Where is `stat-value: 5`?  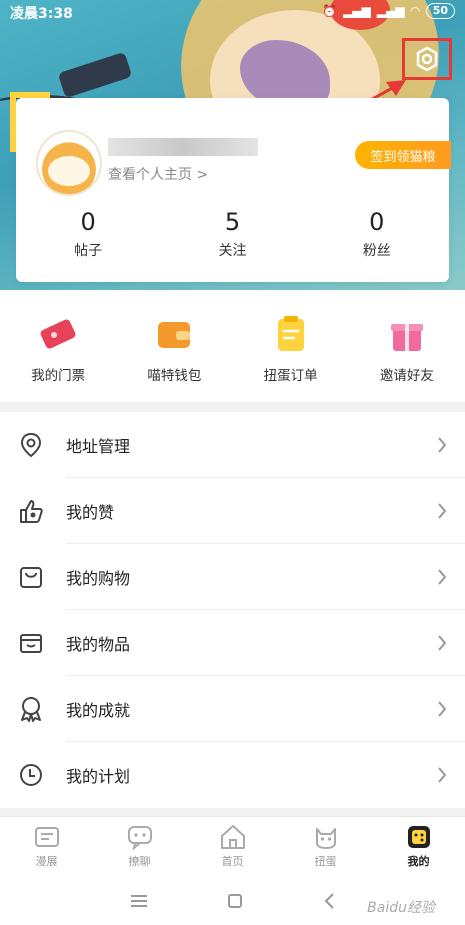
stat-value: 5 is located at coordinates (232, 222).